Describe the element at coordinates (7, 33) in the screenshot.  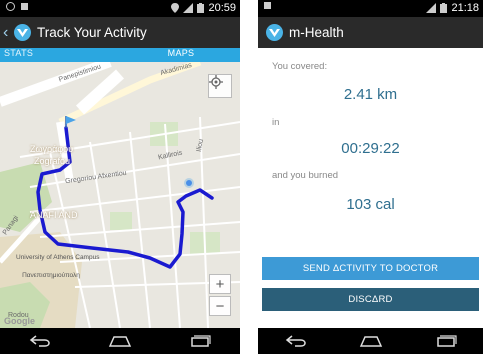
I see `up-navigation-icon: ‹` at that location.